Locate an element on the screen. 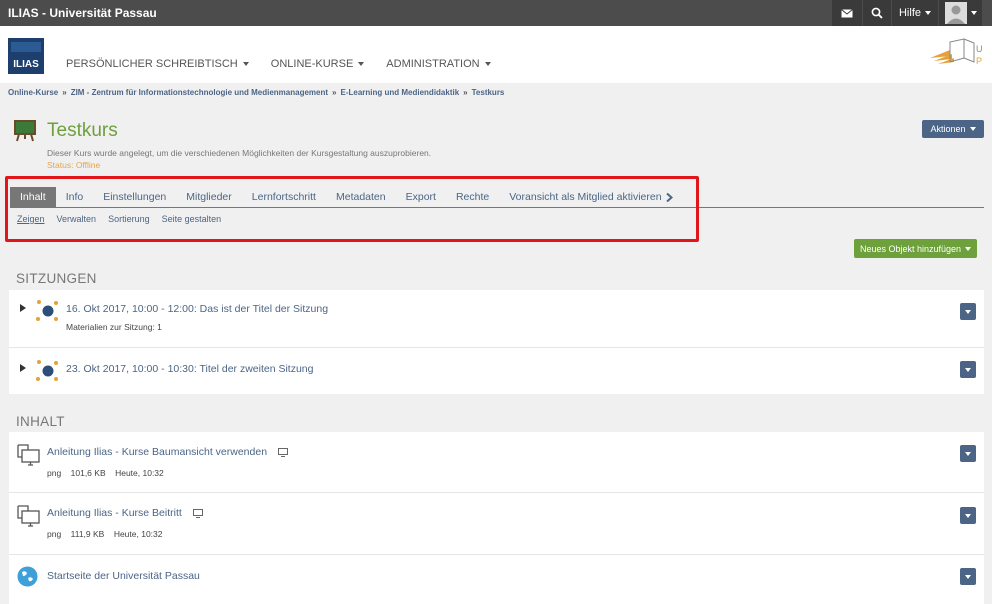 The width and height of the screenshot is (992, 604). add-new-object-label: Neues Objekt hinzufügen is located at coordinates (910, 248).